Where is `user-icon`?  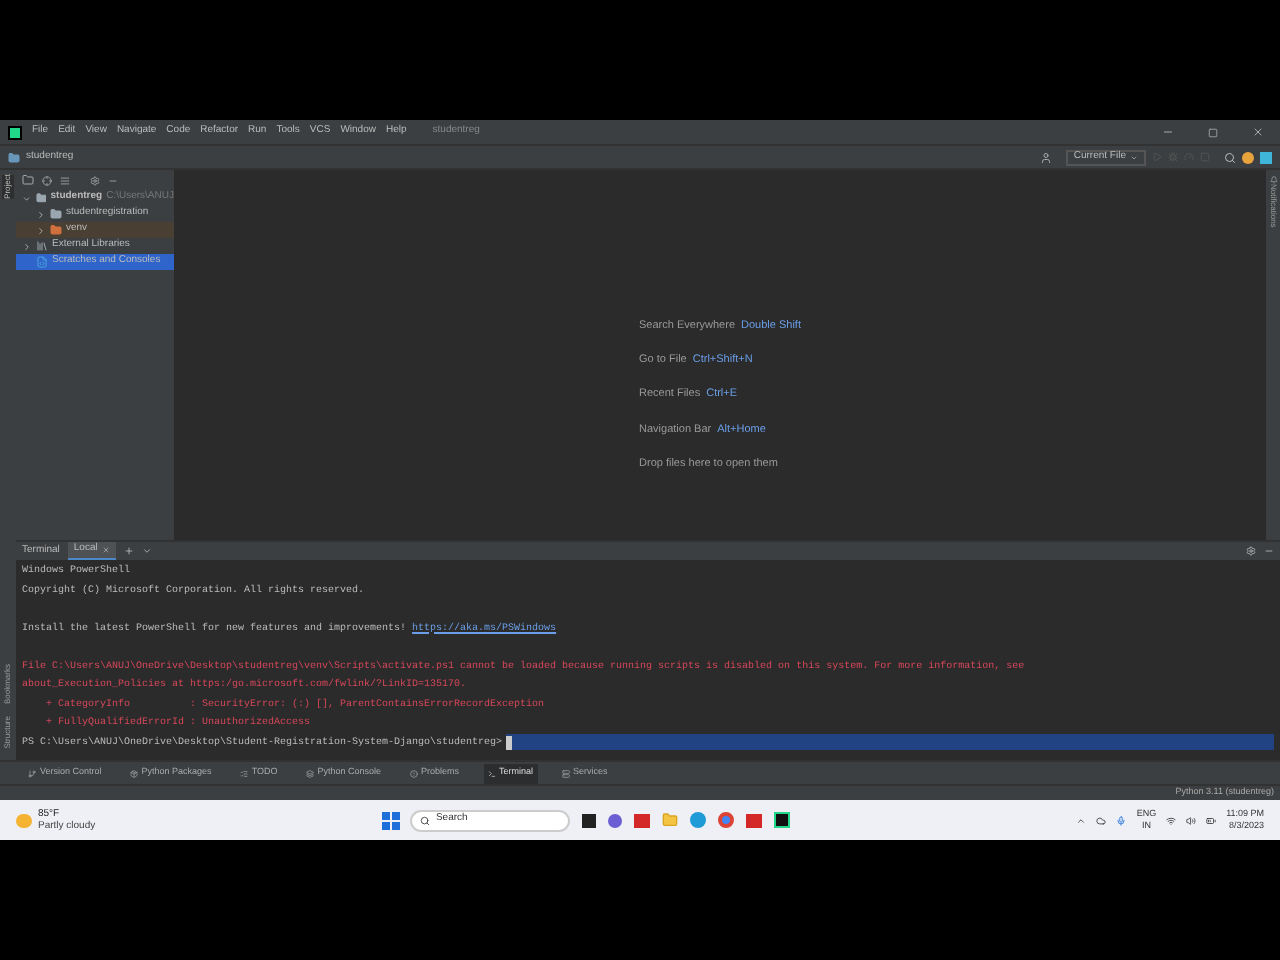
user-icon is located at coordinates (1045, 157).